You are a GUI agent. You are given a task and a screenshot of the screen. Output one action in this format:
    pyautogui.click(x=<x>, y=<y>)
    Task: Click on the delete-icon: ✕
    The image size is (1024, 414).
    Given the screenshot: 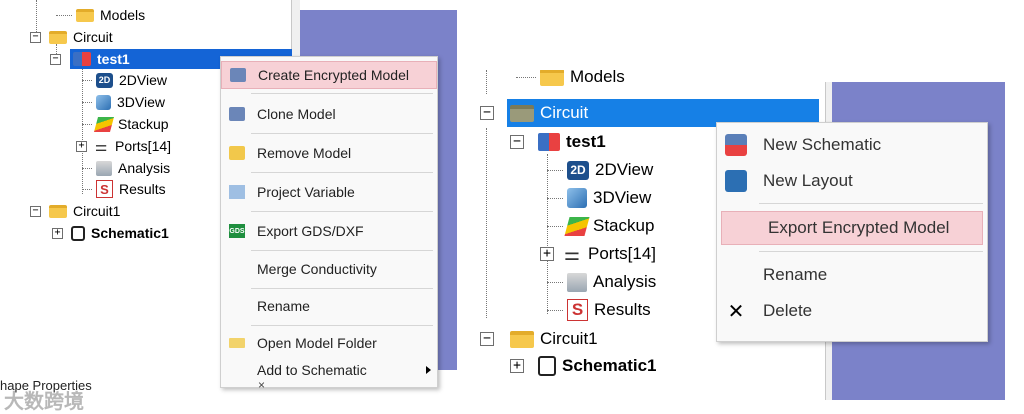 What is the action you would take?
    pyautogui.click(x=736, y=311)
    